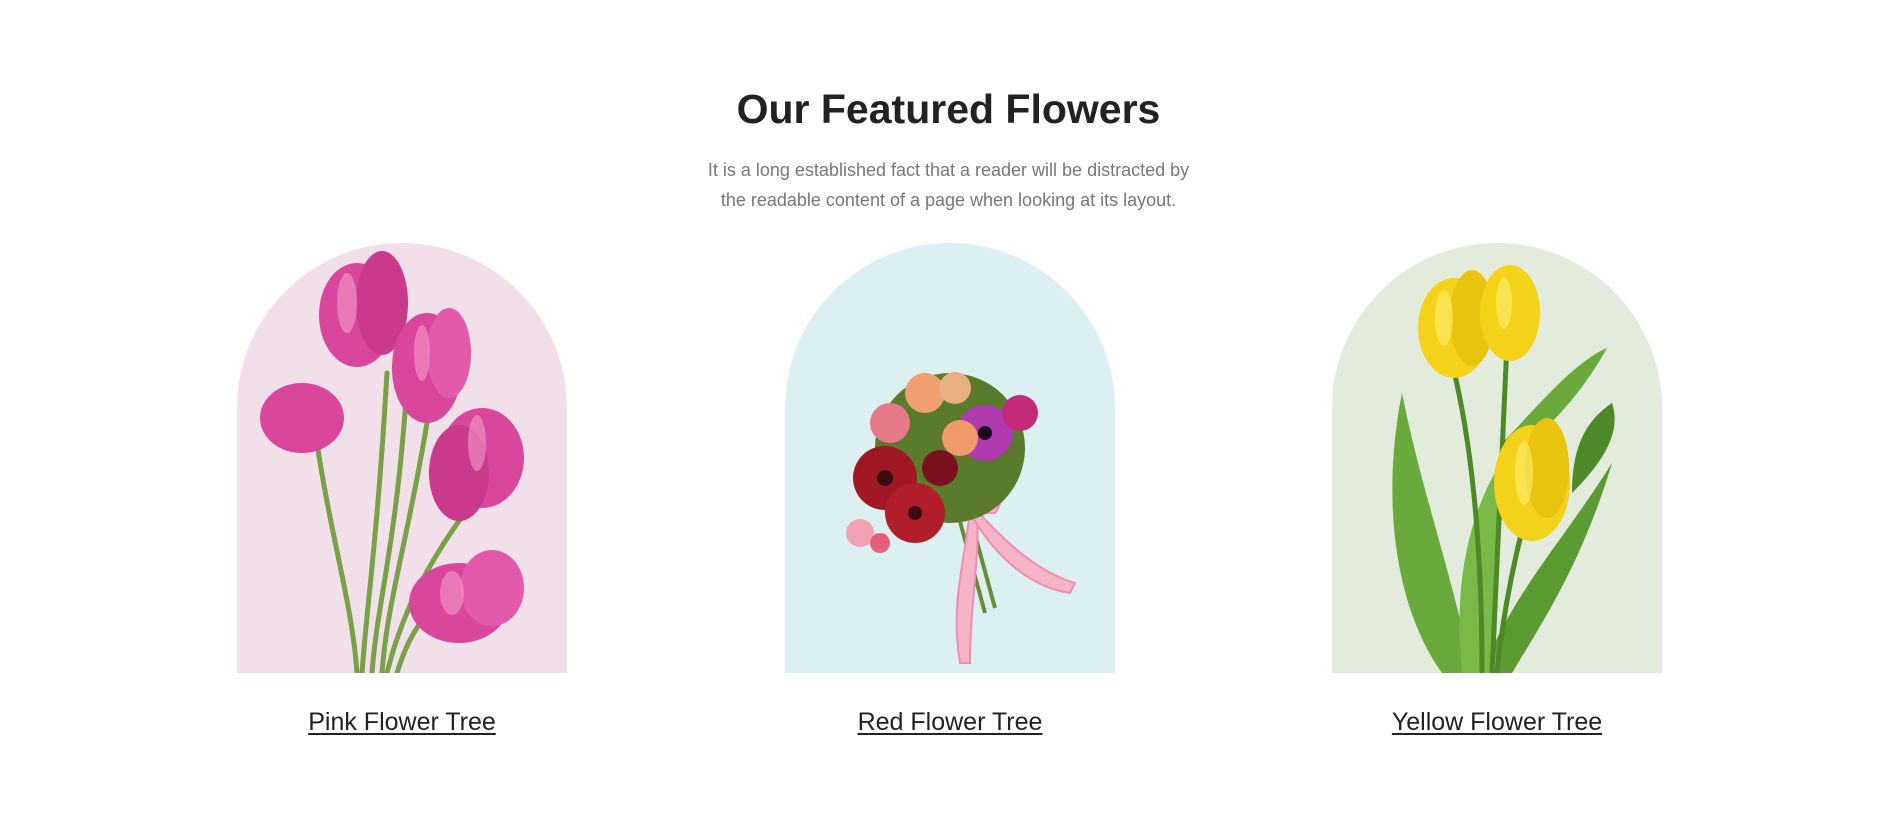 This screenshot has height=813, width=1897. I want to click on card-title-link: Yellow Flower Tree, so click(1497, 722).